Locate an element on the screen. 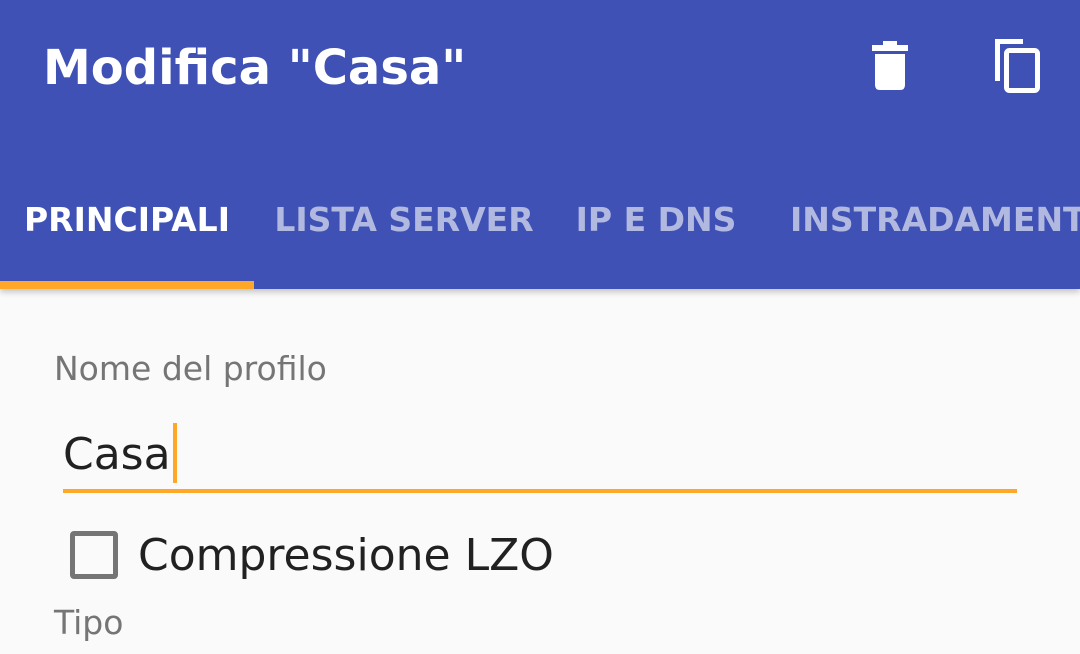 The image size is (1080, 654). delete-button is located at coordinates (890, 68).